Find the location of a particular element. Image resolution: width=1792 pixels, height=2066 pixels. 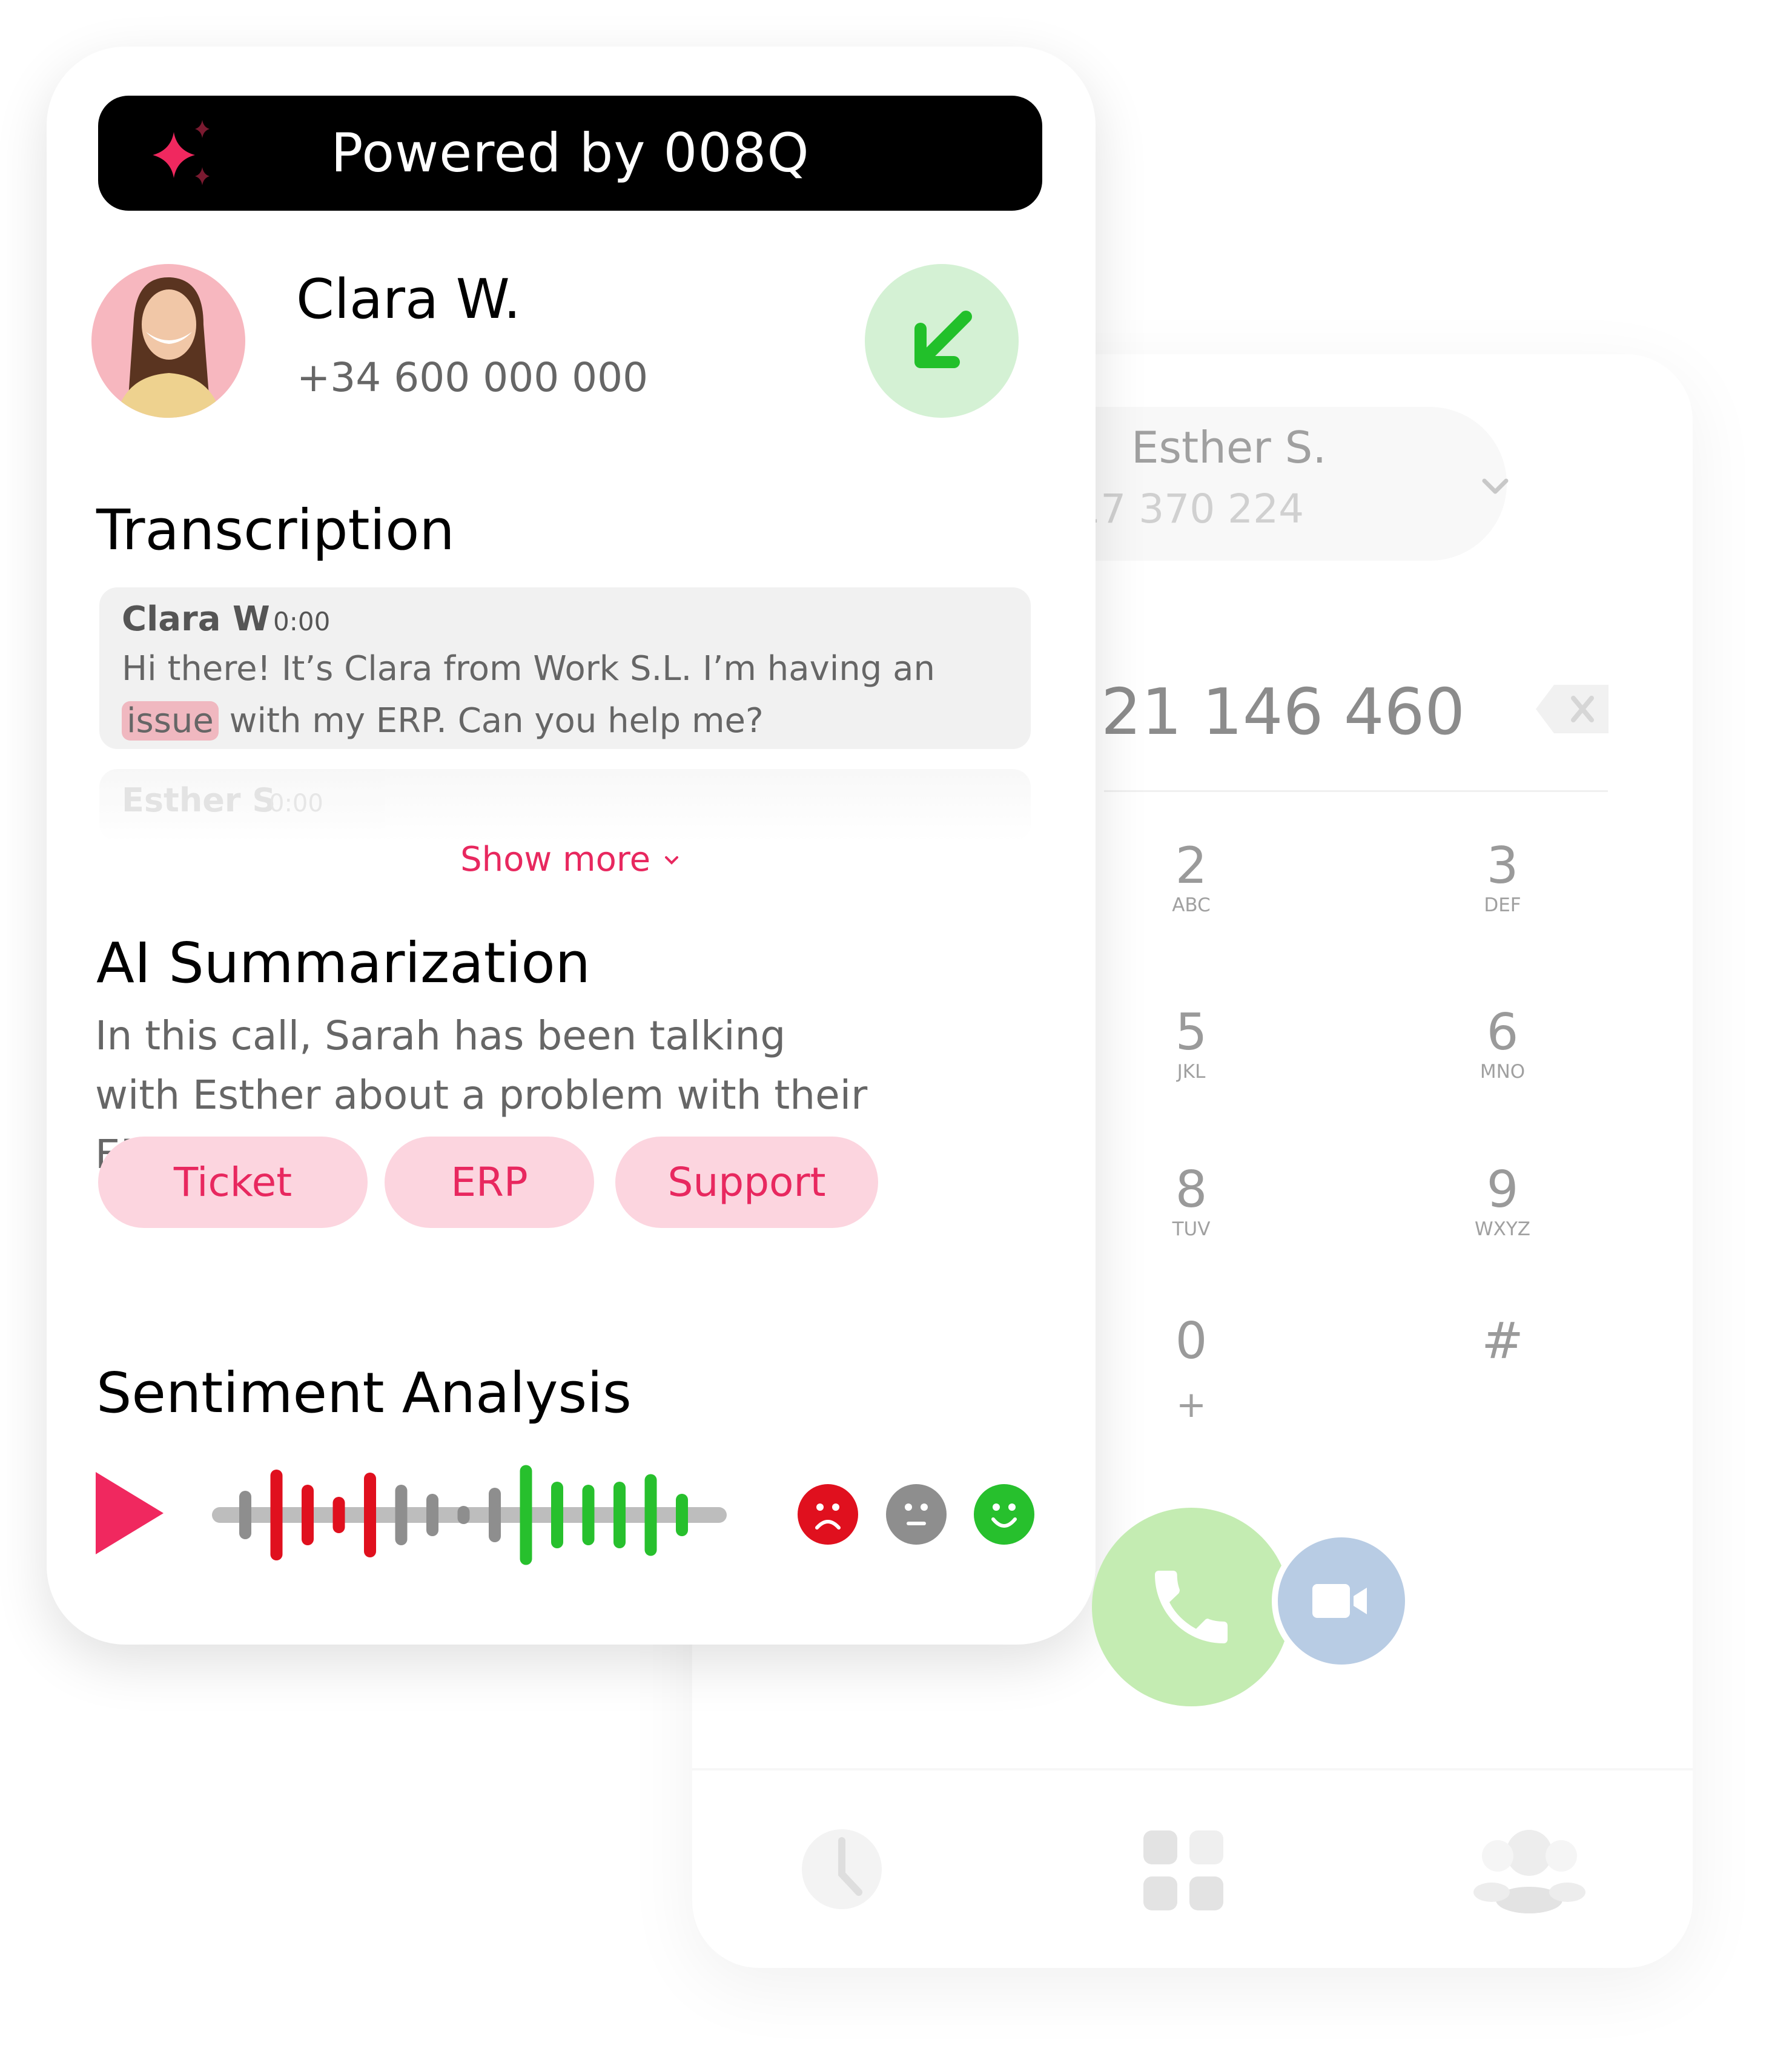

contact-name: Esther S. is located at coordinates (1229, 447).